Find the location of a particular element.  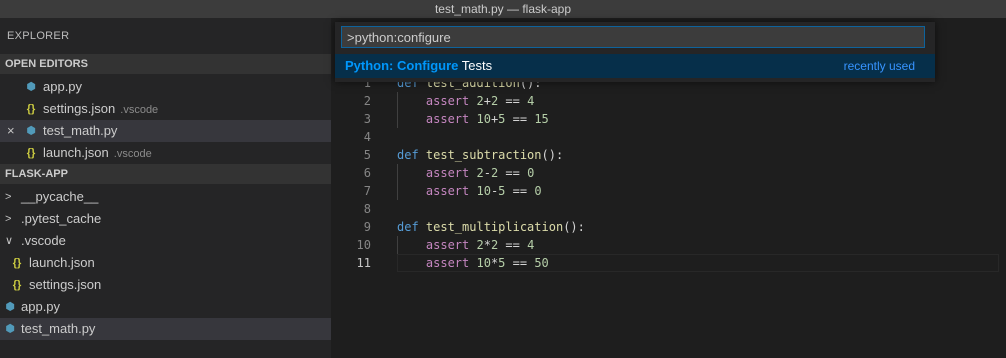

line-number: 2 is located at coordinates (367, 101).